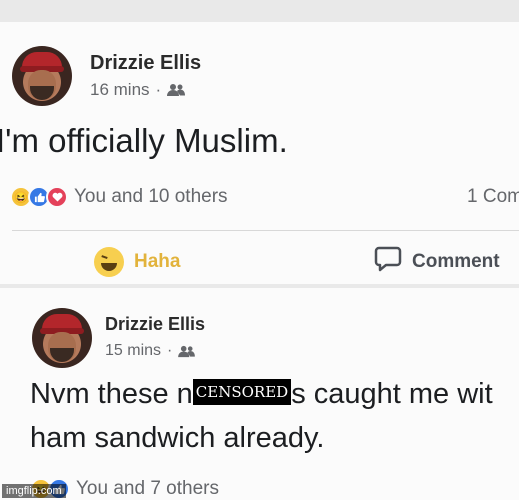  I want to click on reactions-text: You and 10 others, so click(151, 197).